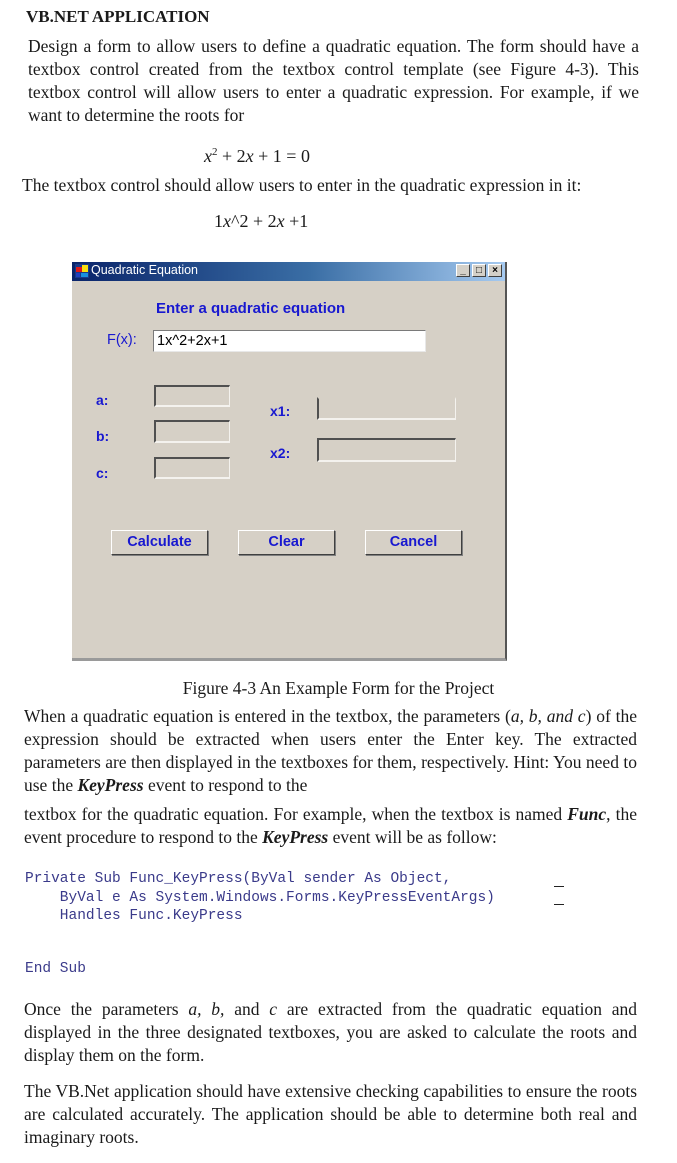  Describe the element at coordinates (159, 542) in the screenshot. I see `calculate-button: Calculate` at that location.